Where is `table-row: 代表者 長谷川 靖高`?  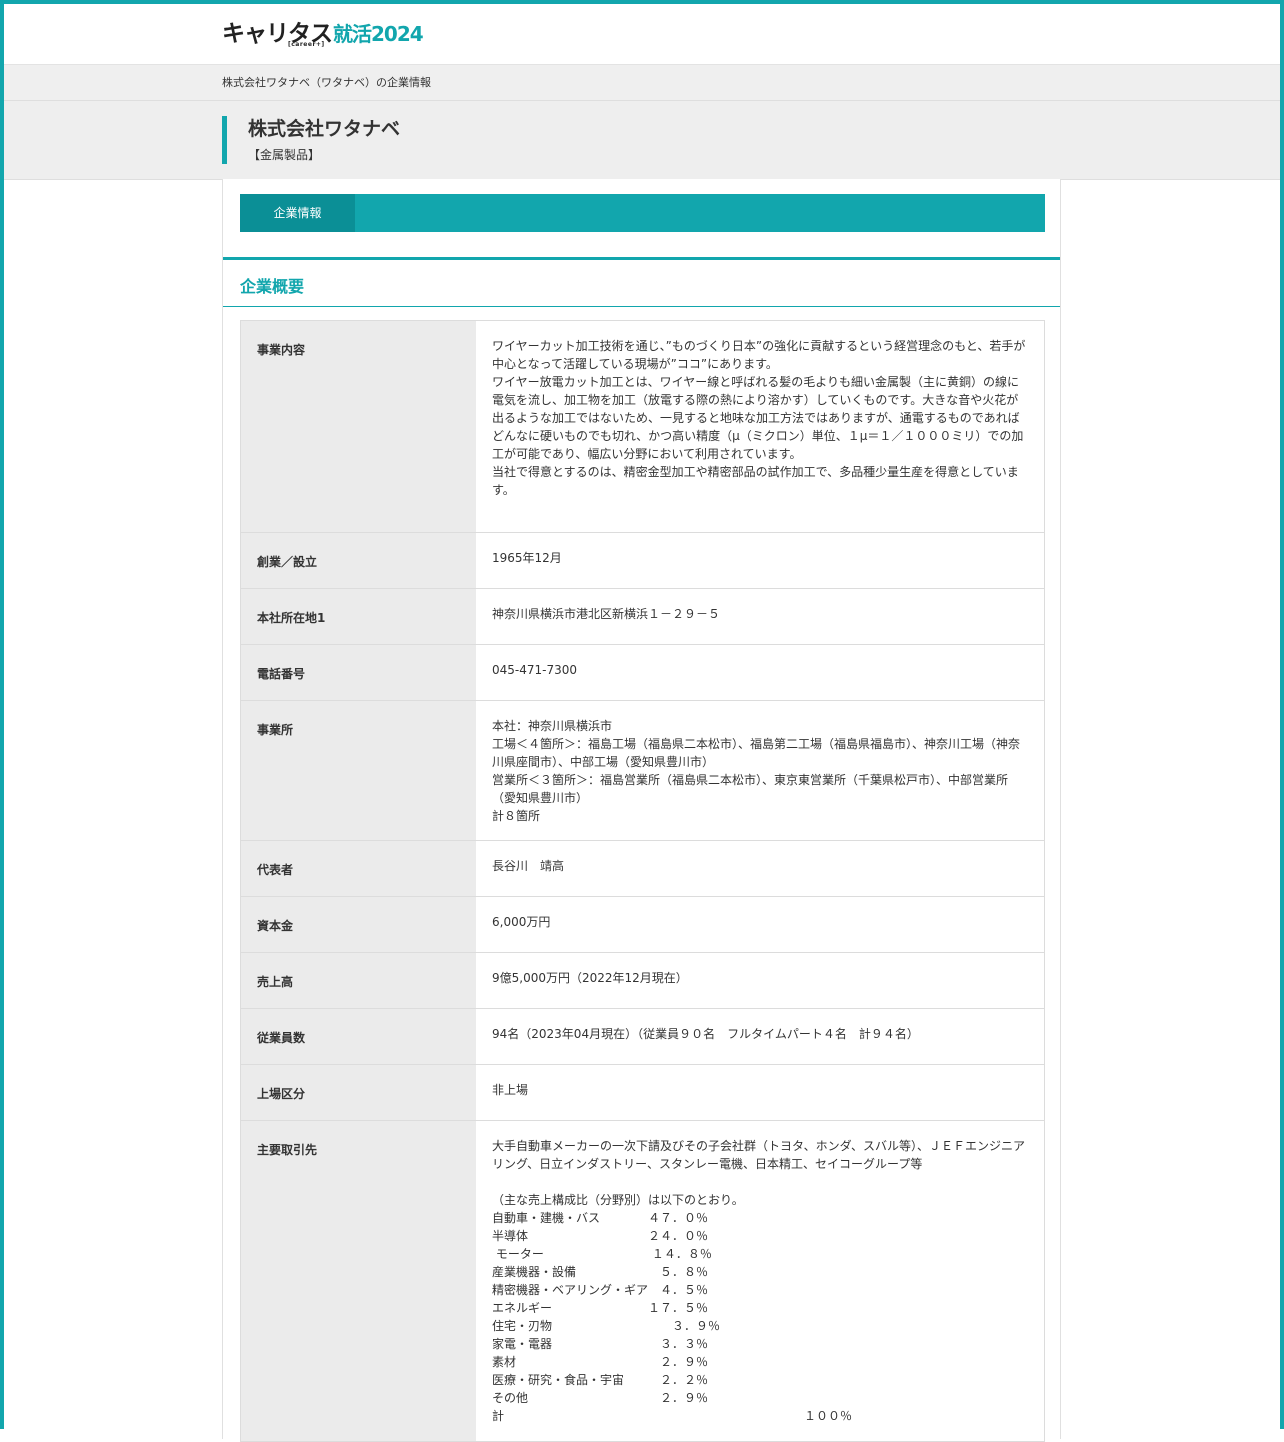
table-row: 代表者 長谷川 靖高 is located at coordinates (642, 869).